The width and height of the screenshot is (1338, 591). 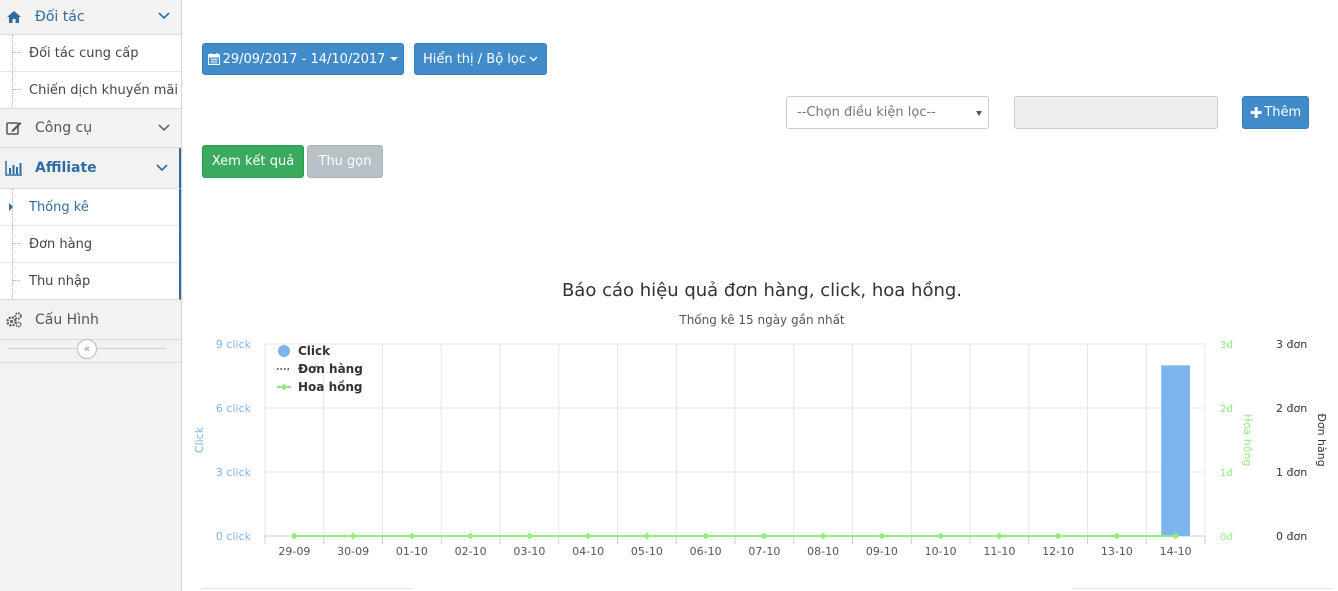 I want to click on sidebar-item-don-hang: Đơn hàng, so click(x=89, y=243).